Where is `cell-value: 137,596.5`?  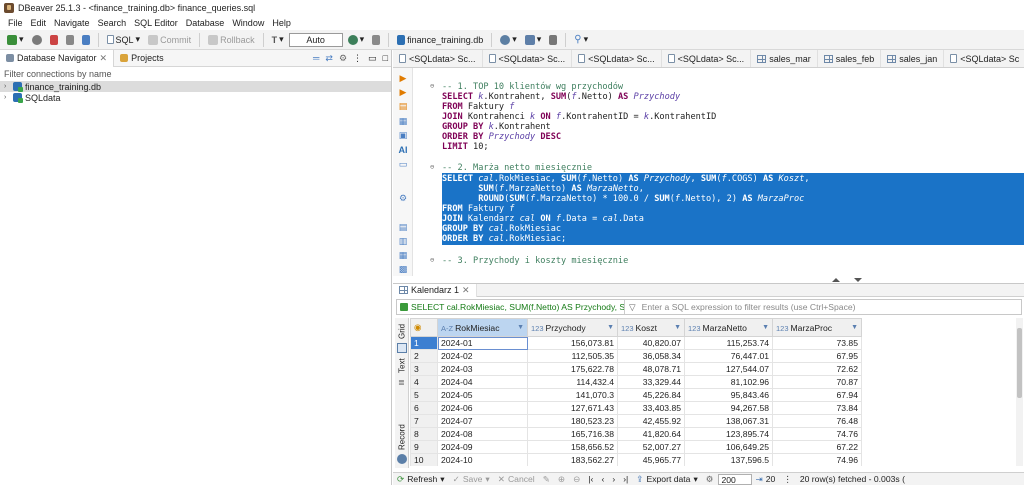
cell-value: 137,596.5 is located at coordinates (728, 459).